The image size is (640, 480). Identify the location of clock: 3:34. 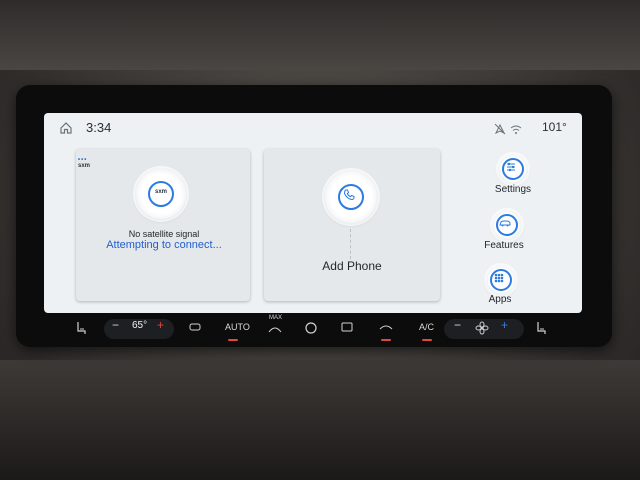
(99, 127).